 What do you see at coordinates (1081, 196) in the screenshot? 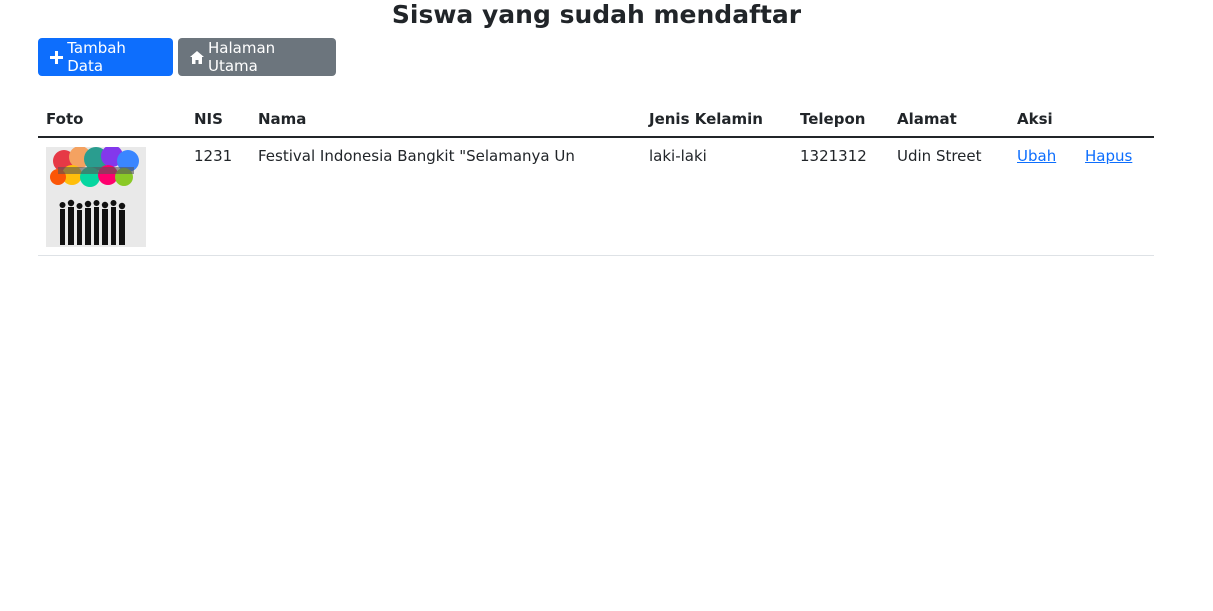
I see `cell-aksi: Ubah Hapus` at bounding box center [1081, 196].